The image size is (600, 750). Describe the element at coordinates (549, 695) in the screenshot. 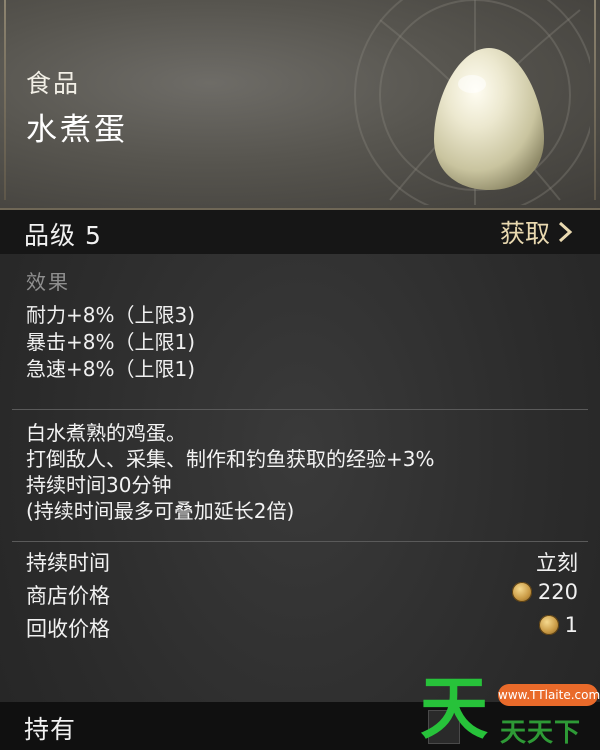

I see `watermark-site: www.TTlaite.com` at that location.